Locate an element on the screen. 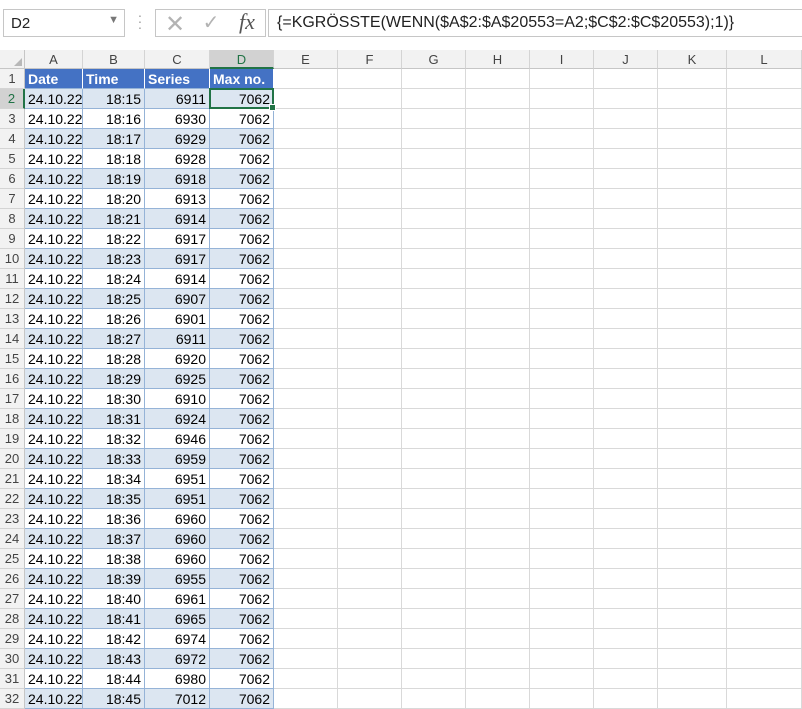  cell-h25 is located at coordinates (498, 559).